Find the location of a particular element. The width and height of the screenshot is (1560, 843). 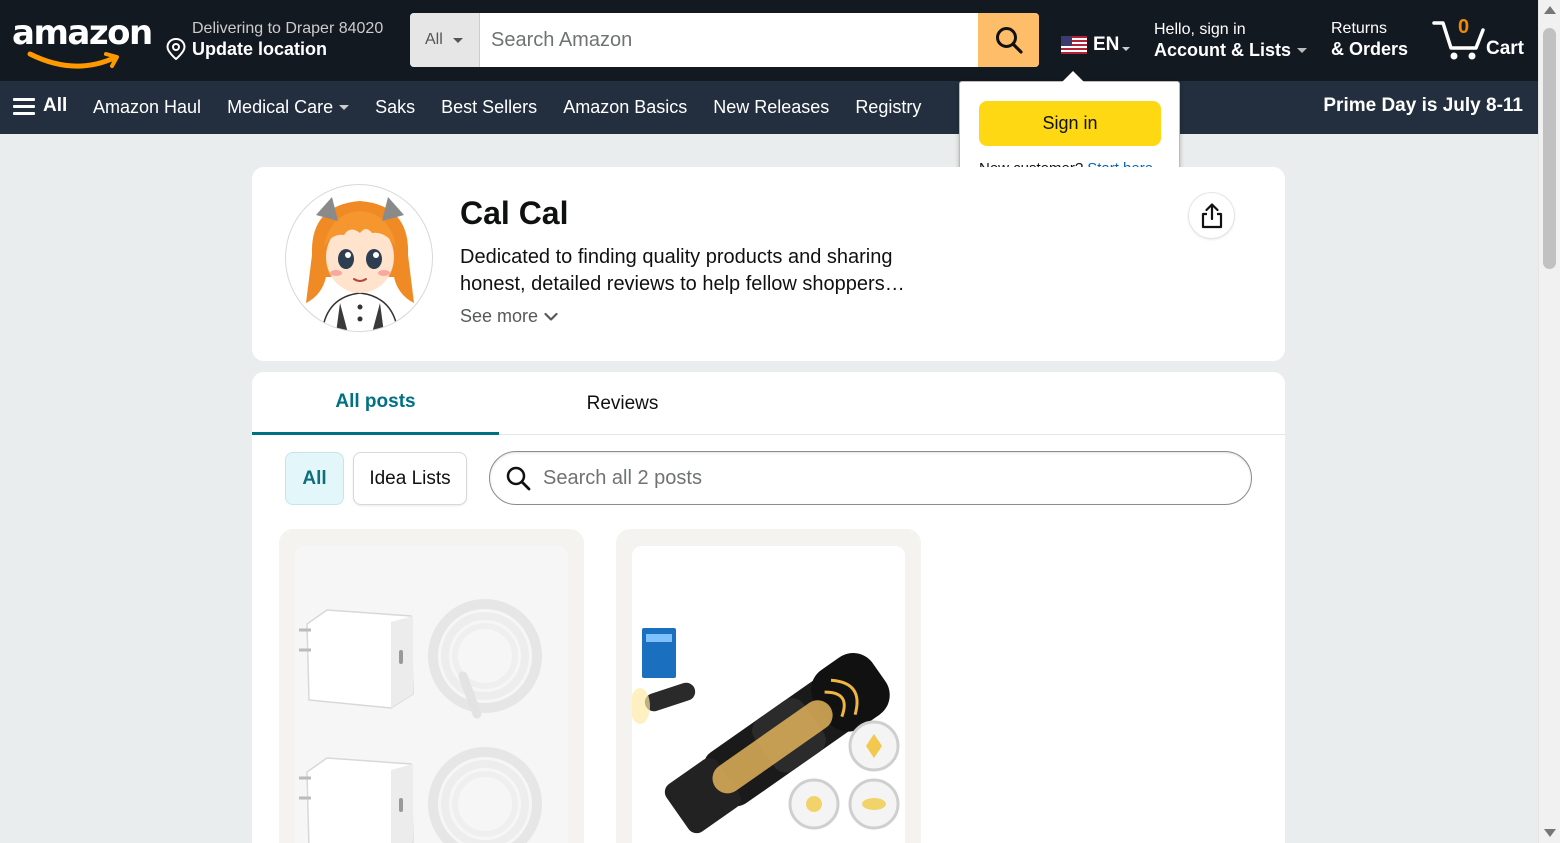

filter-idea-lists: Idea Lists is located at coordinates (410, 478).